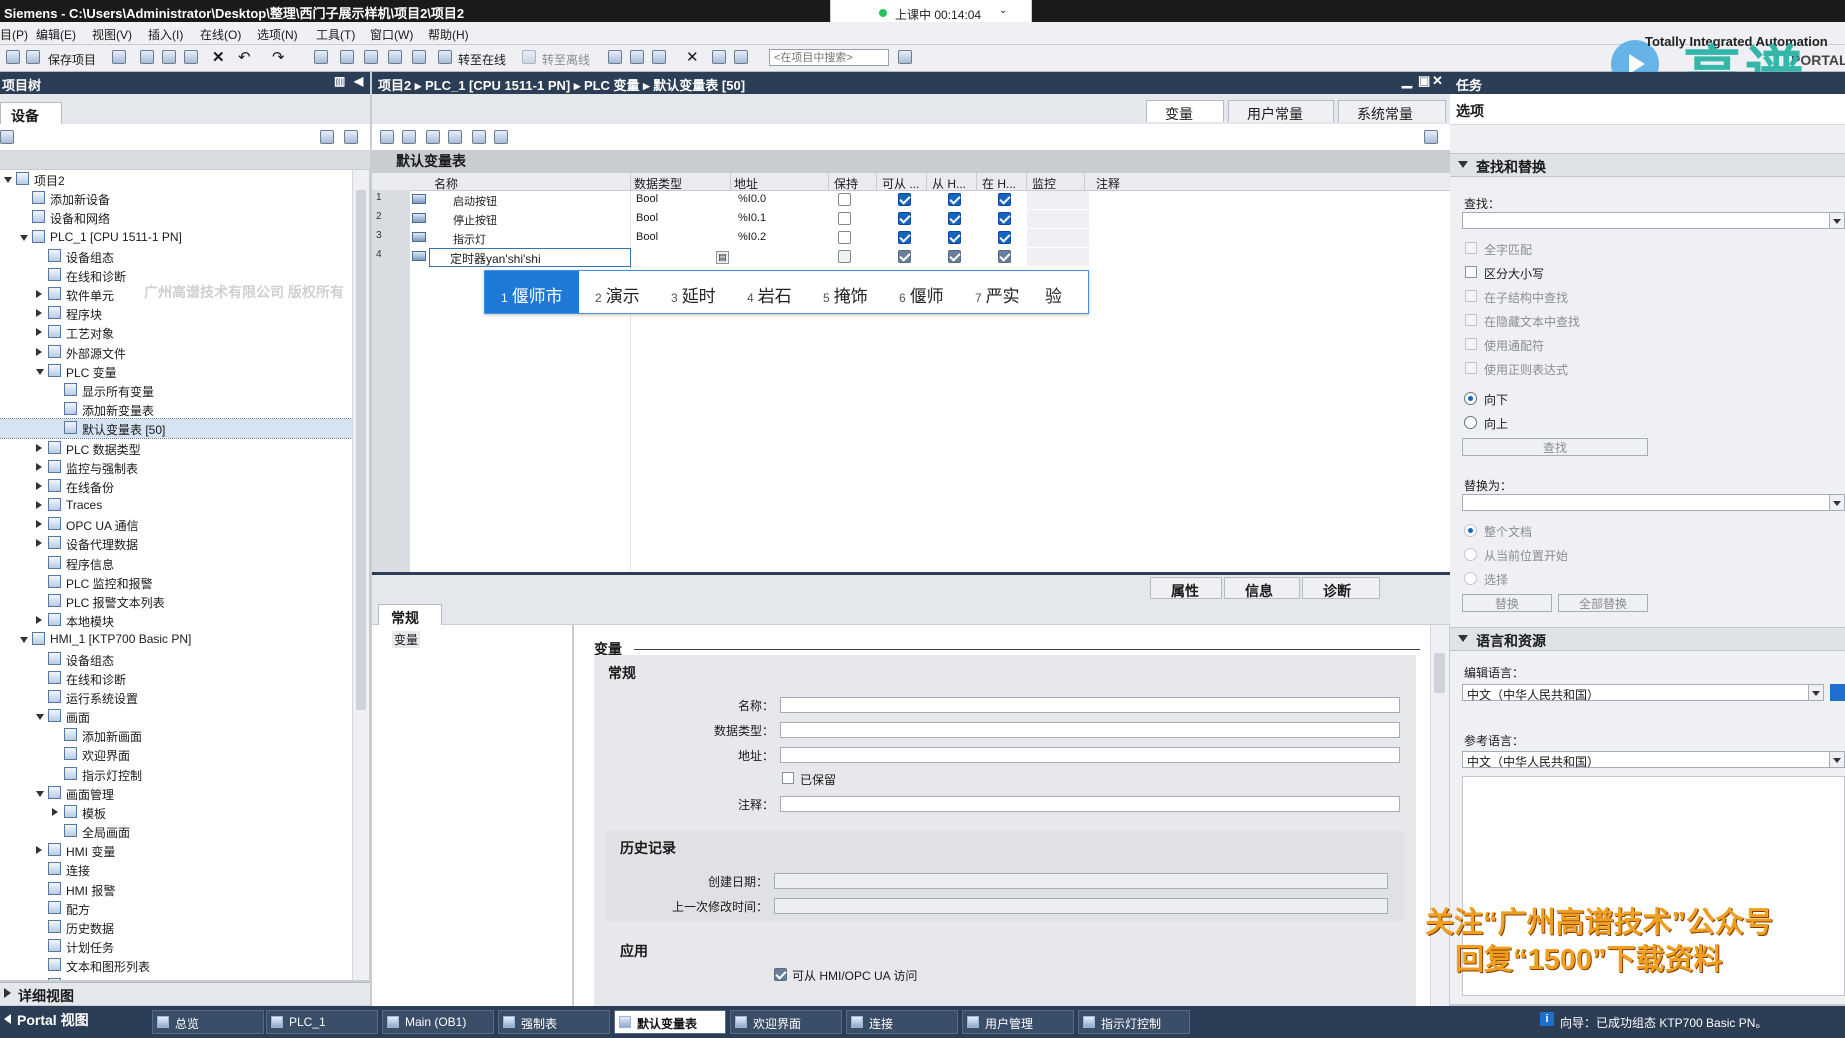 The width and height of the screenshot is (1845, 1038). What do you see at coordinates (176, 889) in the screenshot?
I see `tree-item: HMI 报警` at bounding box center [176, 889].